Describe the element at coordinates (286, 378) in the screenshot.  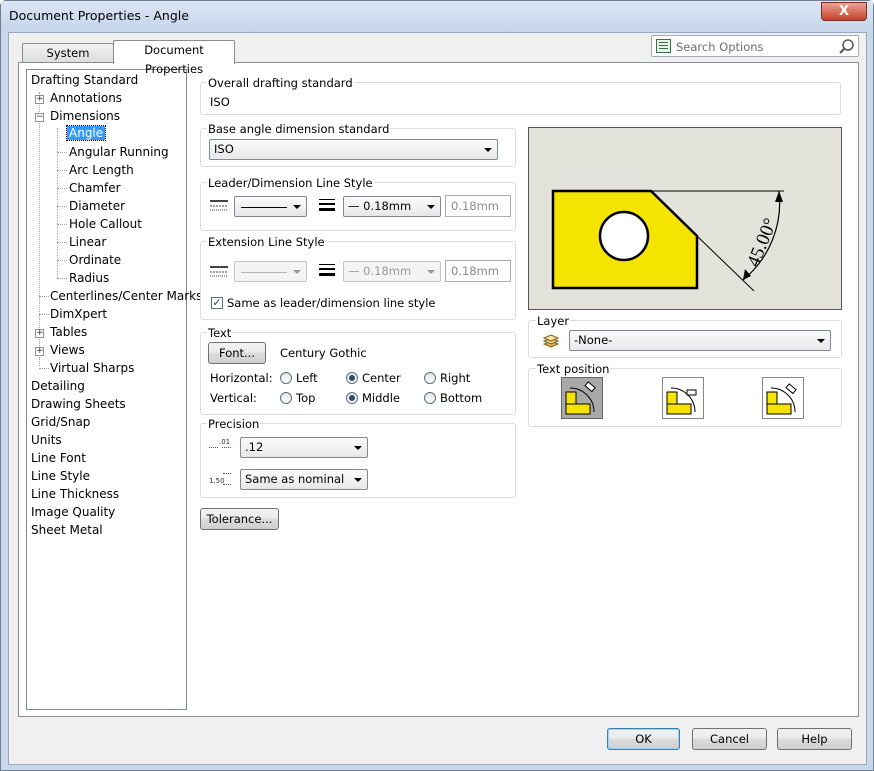
I see `h-left-radio` at that location.